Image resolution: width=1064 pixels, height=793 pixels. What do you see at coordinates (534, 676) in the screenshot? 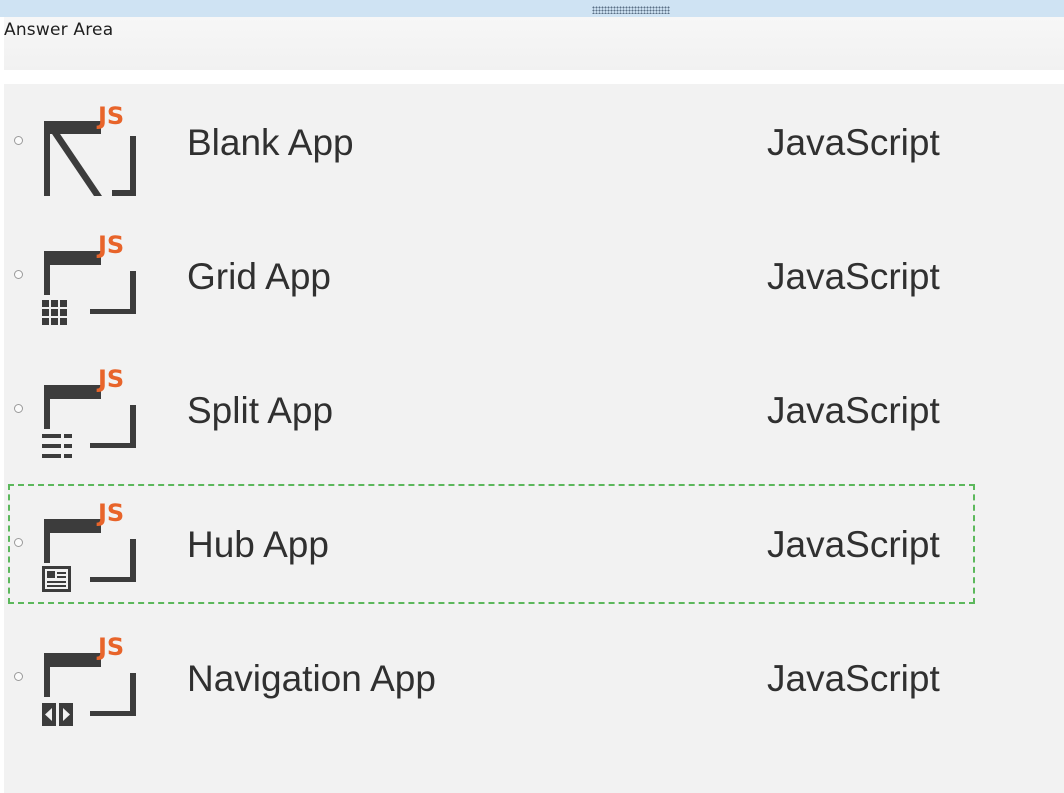
I see `option-navigation-app: JS Navigation App JavaScript` at bounding box center [534, 676].